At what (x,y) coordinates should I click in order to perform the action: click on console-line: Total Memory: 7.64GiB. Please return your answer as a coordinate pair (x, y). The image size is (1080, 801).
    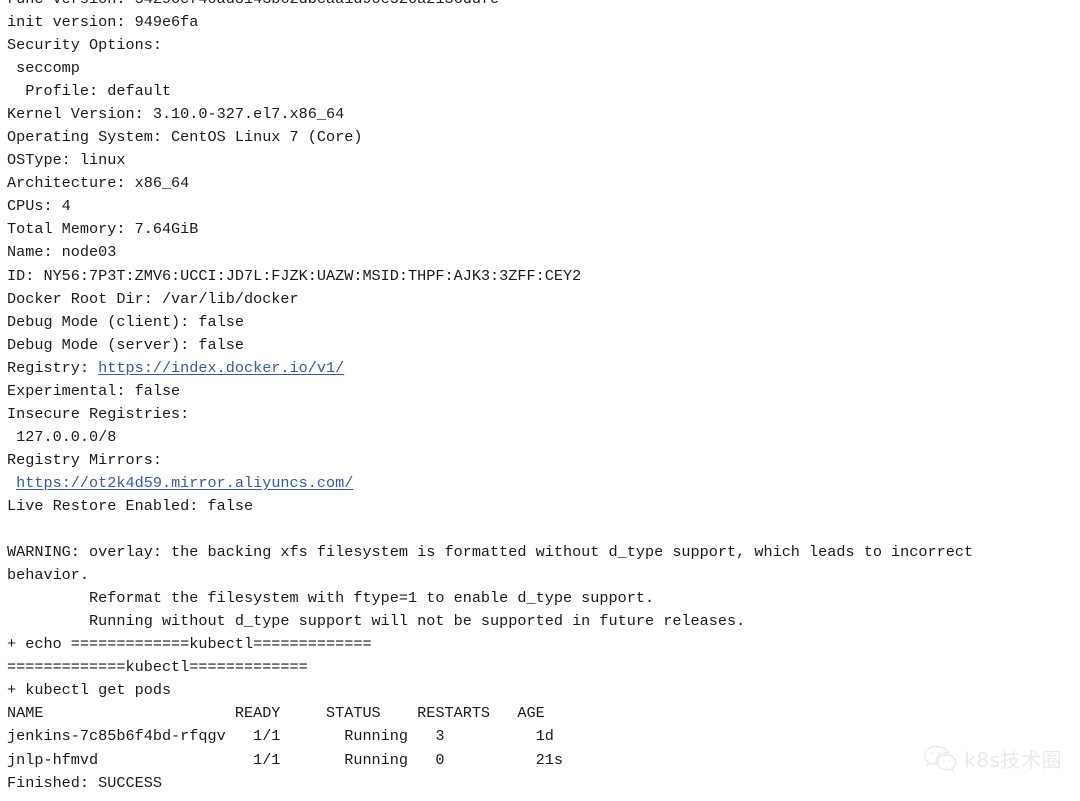
    Looking at the image, I should click on (103, 229).